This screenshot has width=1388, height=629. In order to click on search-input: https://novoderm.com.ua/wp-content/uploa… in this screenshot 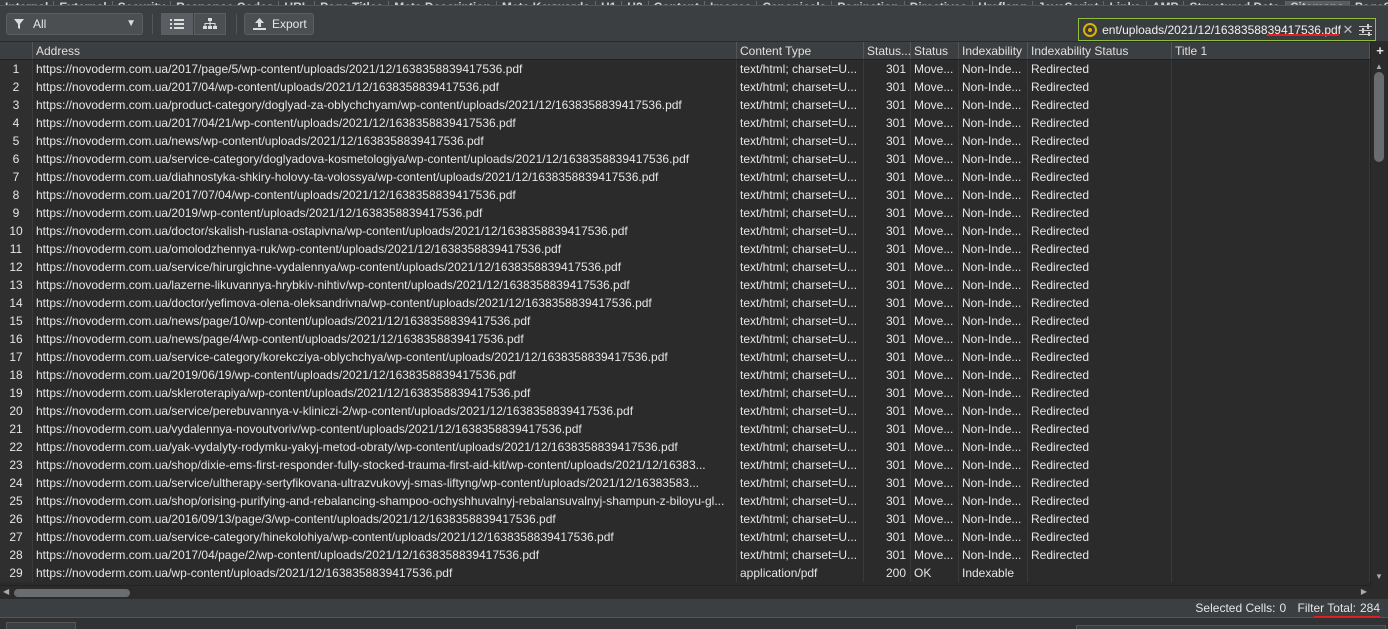, I will do `click(1227, 29)`.